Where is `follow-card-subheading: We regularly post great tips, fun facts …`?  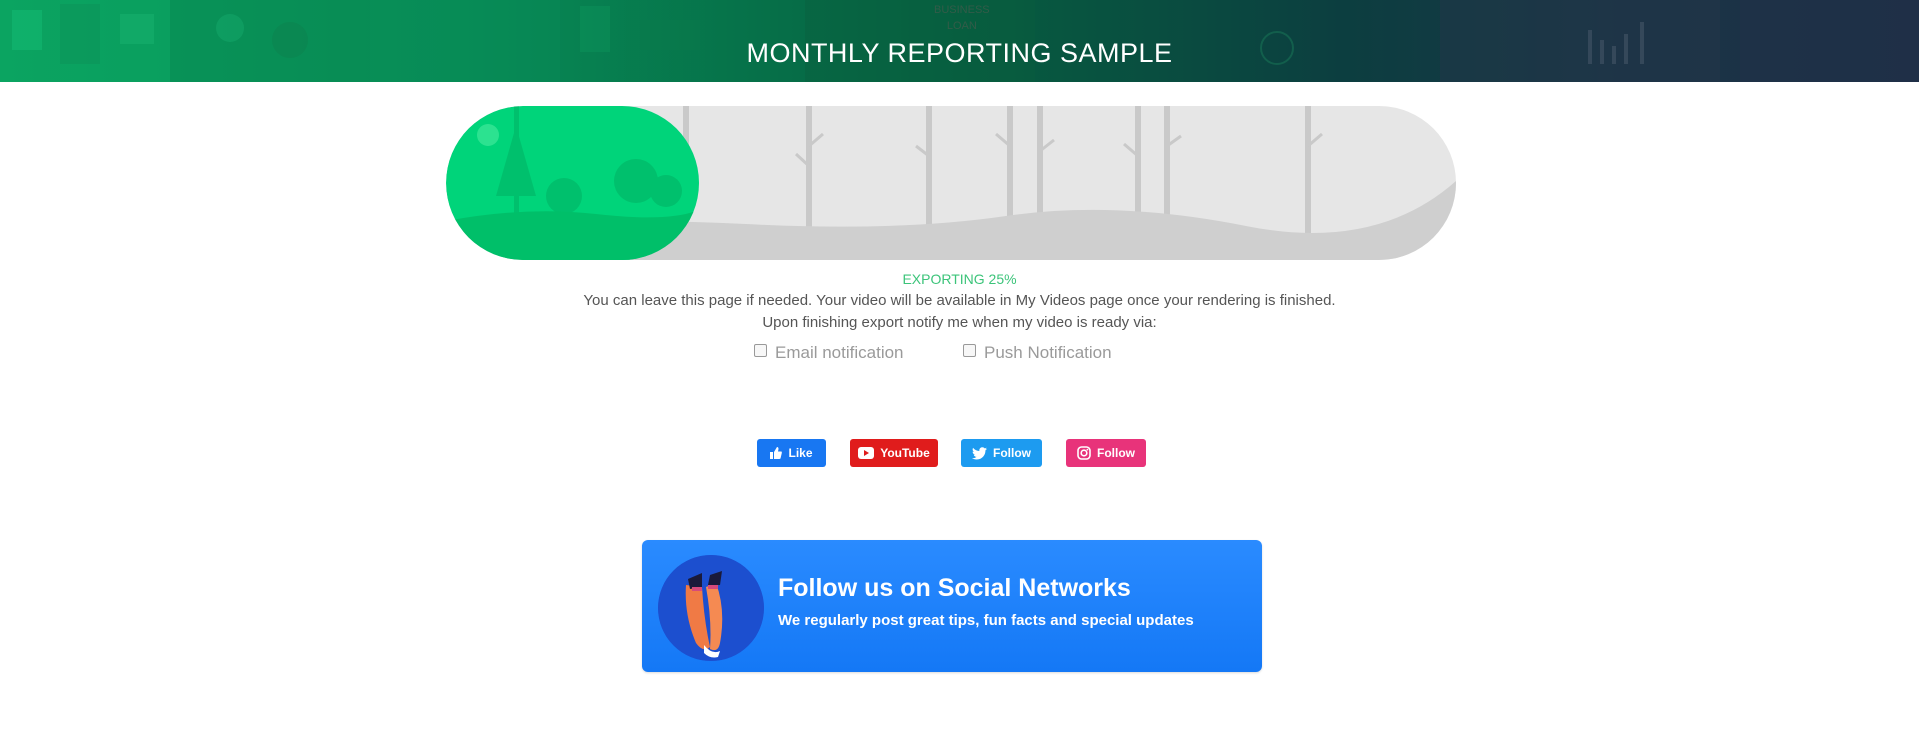 follow-card-subheading: We regularly post great tips, fun facts … is located at coordinates (986, 620).